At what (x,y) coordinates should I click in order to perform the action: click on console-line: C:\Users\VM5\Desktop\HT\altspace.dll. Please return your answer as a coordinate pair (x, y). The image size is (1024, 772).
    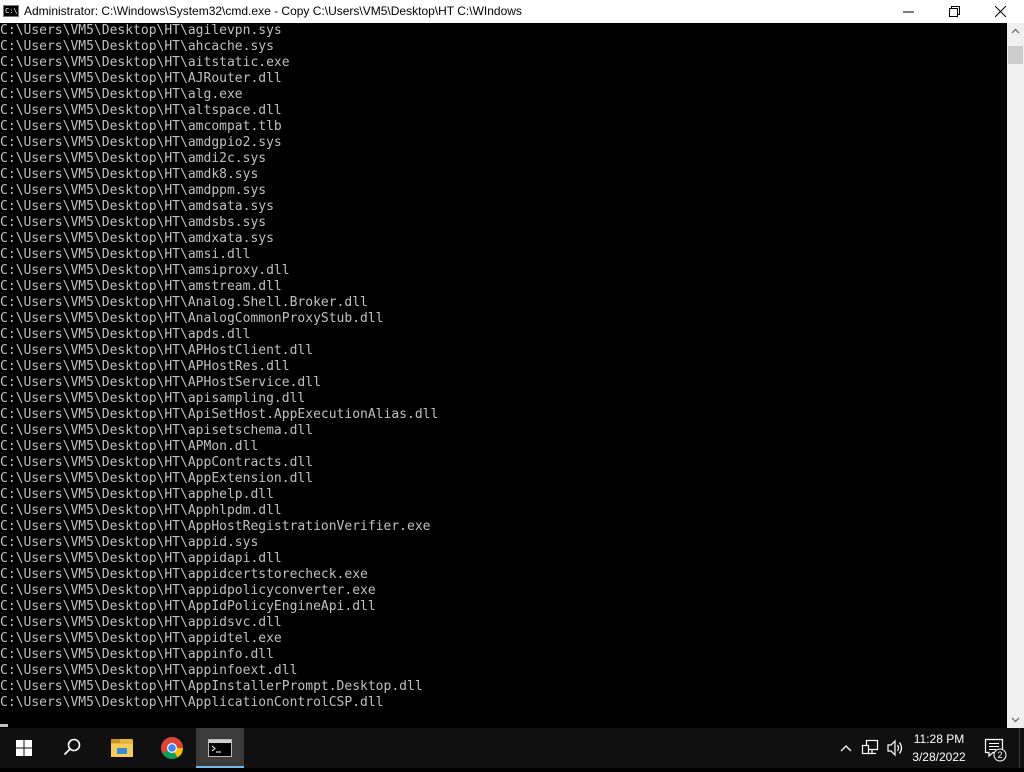
    Looking at the image, I should click on (141, 110).